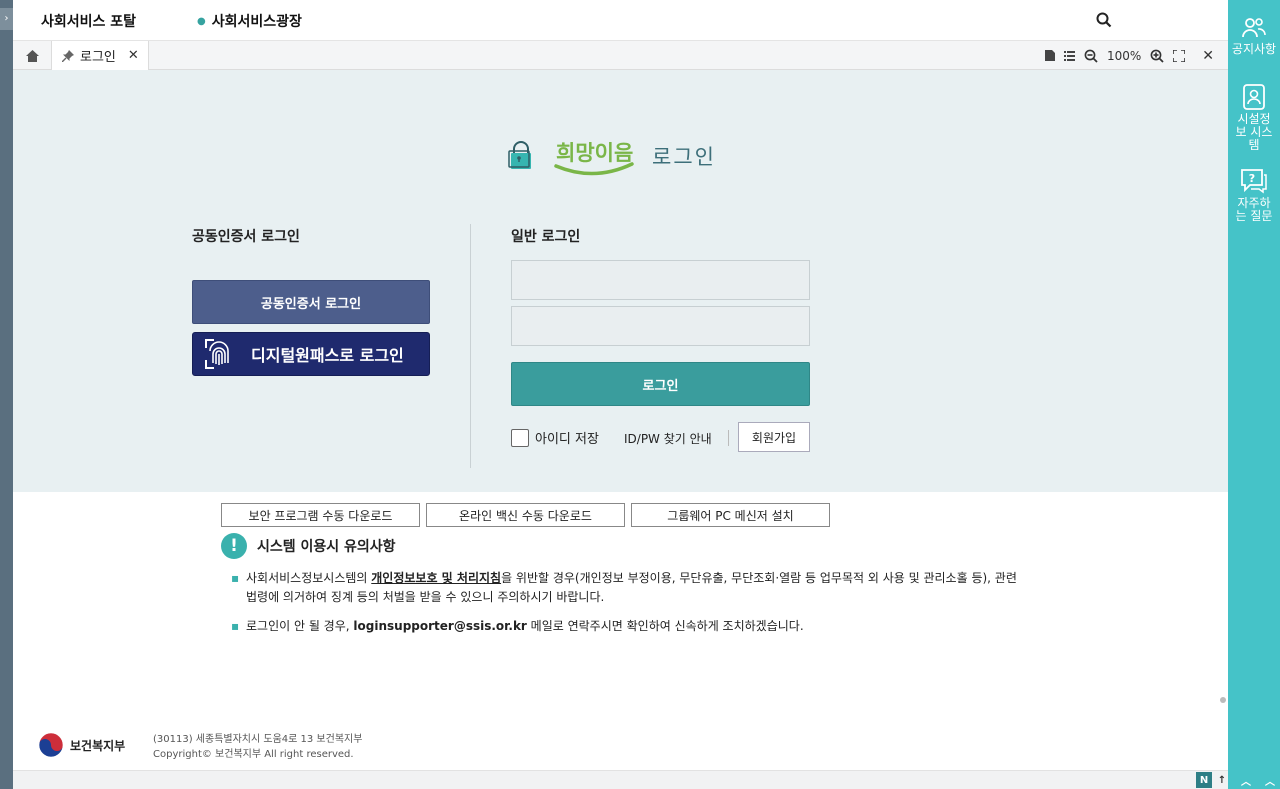 Image resolution: width=1280 pixels, height=789 pixels. Describe the element at coordinates (246, 237) in the screenshot. I see `cert-login-title: 공동인증서 로그인` at that location.